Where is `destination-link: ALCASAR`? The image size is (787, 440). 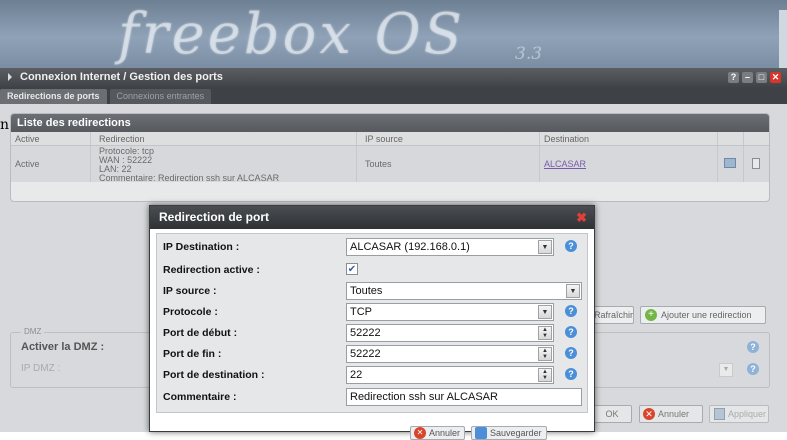 destination-link: ALCASAR is located at coordinates (565, 164).